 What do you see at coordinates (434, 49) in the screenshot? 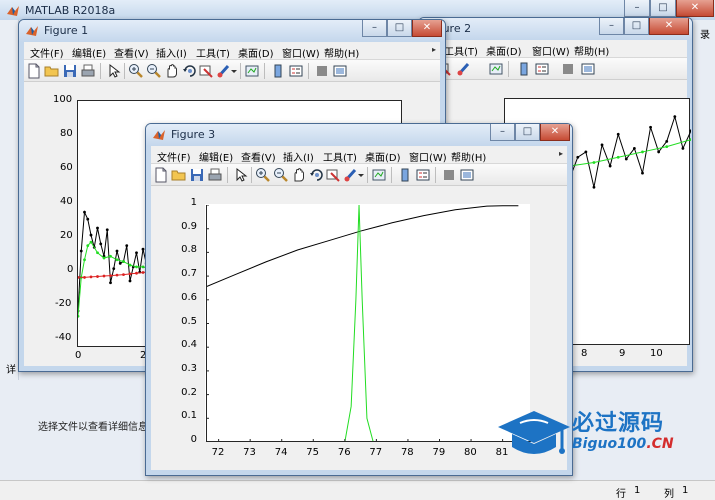
I see `fig1-menu-dock-arrow-icon: ▸` at bounding box center [434, 49].